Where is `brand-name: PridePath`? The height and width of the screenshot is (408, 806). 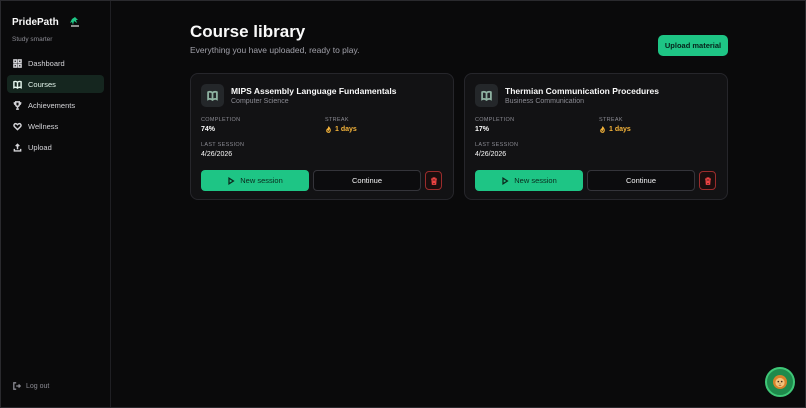 brand-name: PridePath is located at coordinates (35, 22).